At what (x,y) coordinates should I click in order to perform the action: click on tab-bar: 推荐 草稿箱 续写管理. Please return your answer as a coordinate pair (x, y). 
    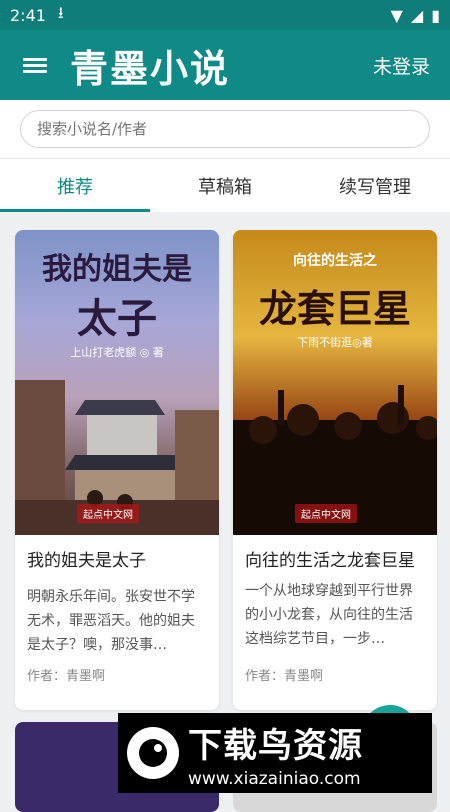
    Looking at the image, I should click on (225, 185).